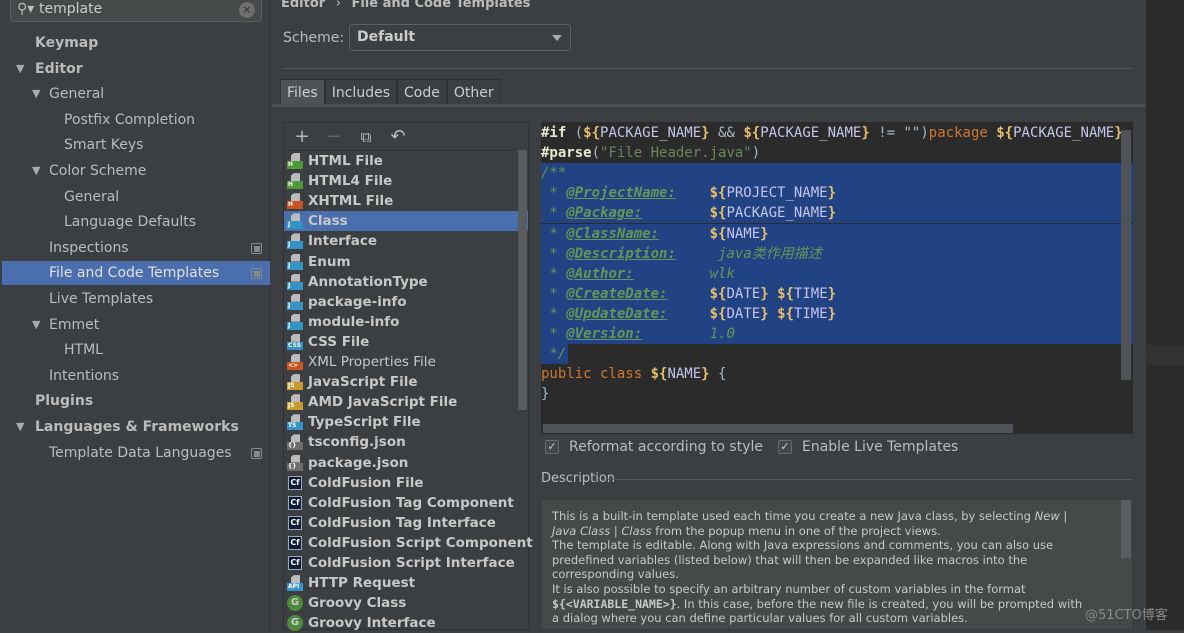  Describe the element at coordinates (777, 193) in the screenshot. I see `code-token: PROJECT_NAME` at that location.